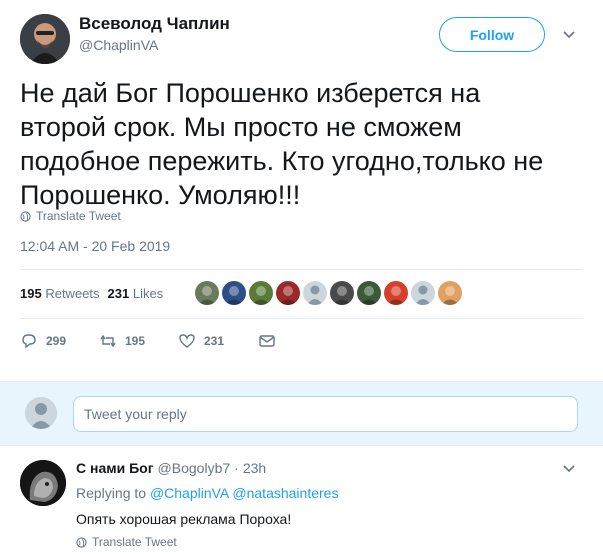 The image size is (603, 554). I want to click on reply-action: 299, so click(59, 341).